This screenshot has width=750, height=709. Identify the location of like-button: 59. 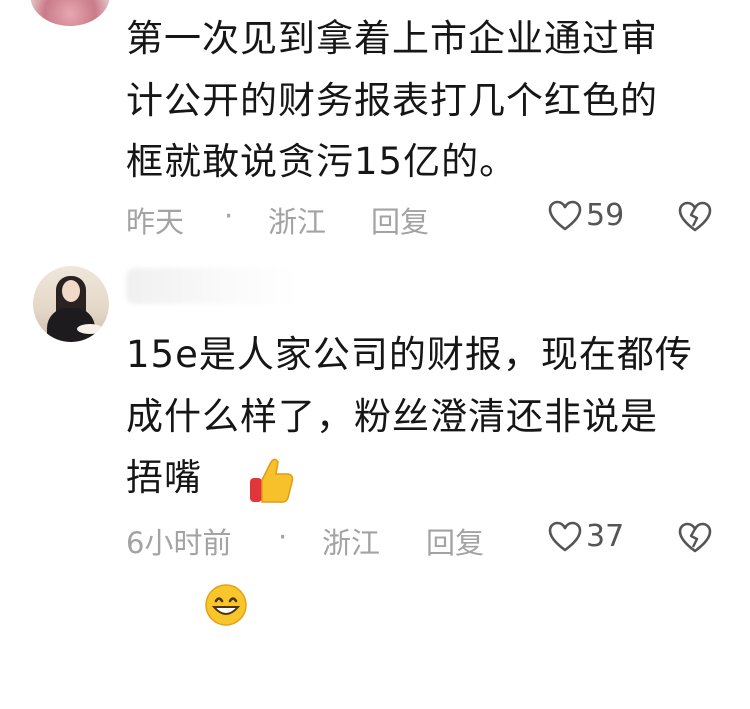
(586, 215).